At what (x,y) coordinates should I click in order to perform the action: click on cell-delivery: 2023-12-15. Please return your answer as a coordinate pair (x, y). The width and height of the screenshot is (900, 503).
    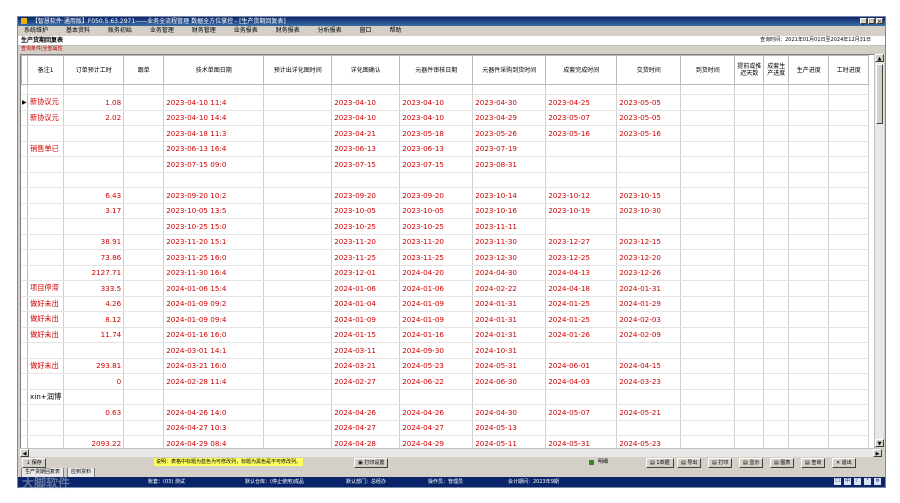
    Looking at the image, I should click on (649, 242).